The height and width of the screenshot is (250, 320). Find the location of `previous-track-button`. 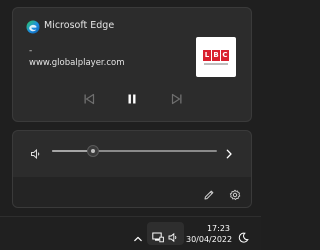

previous-track-button is located at coordinates (89, 99).